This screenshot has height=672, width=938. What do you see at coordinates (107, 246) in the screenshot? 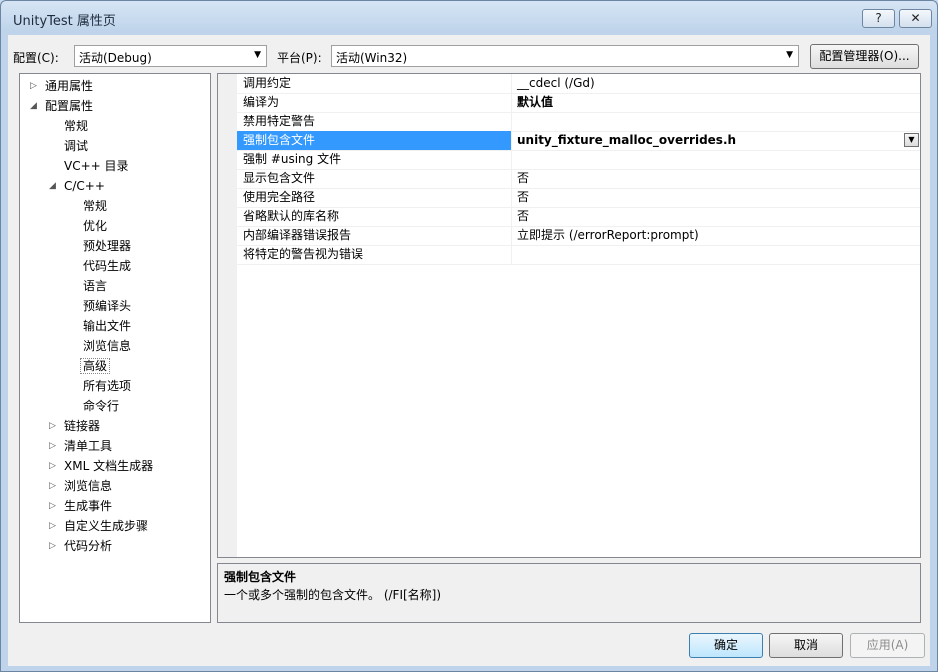
I see `tree-item: 预处理器` at bounding box center [107, 246].